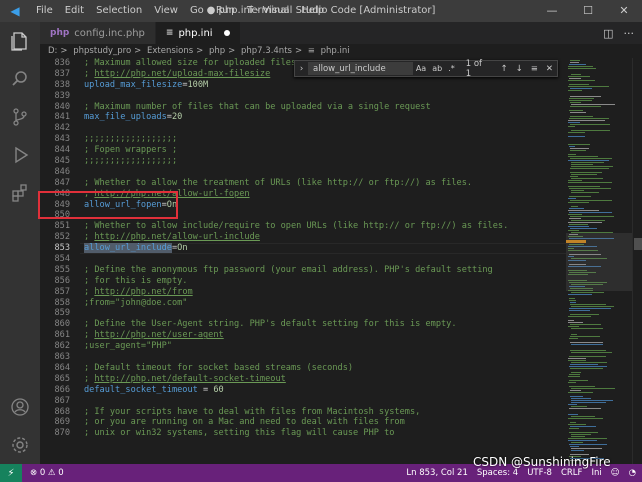 Image resolution: width=642 pixels, height=482 pixels. I want to click on tab-php-ini: ≡ php.ini, so click(198, 33).